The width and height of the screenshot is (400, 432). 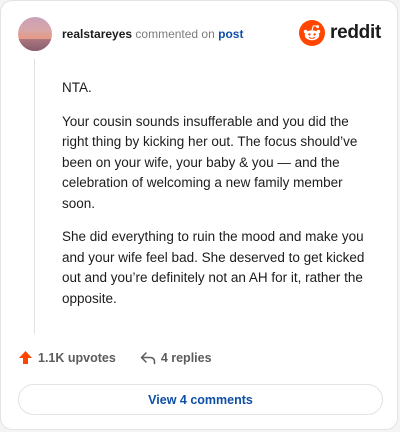 I want to click on upvote-button: 1.1K upvotes, so click(x=67, y=357).